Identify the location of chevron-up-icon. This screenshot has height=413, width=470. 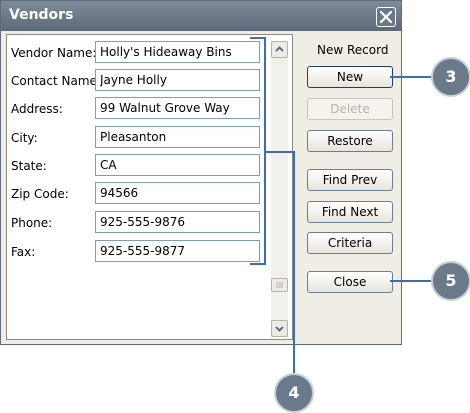
(279, 49).